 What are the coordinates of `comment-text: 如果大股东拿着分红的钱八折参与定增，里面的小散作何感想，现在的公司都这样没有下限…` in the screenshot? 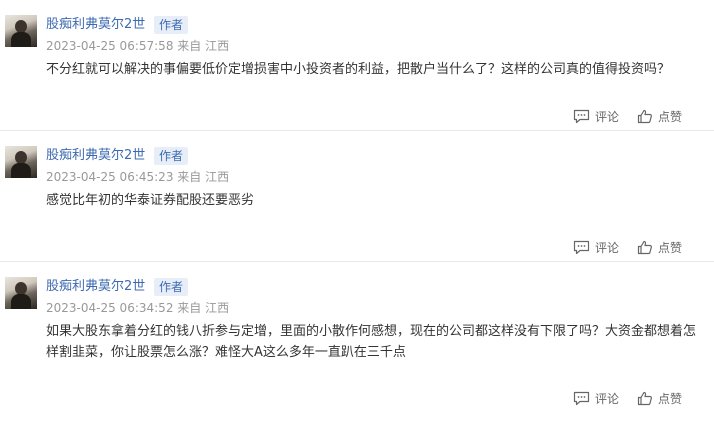 It's located at (371, 342).